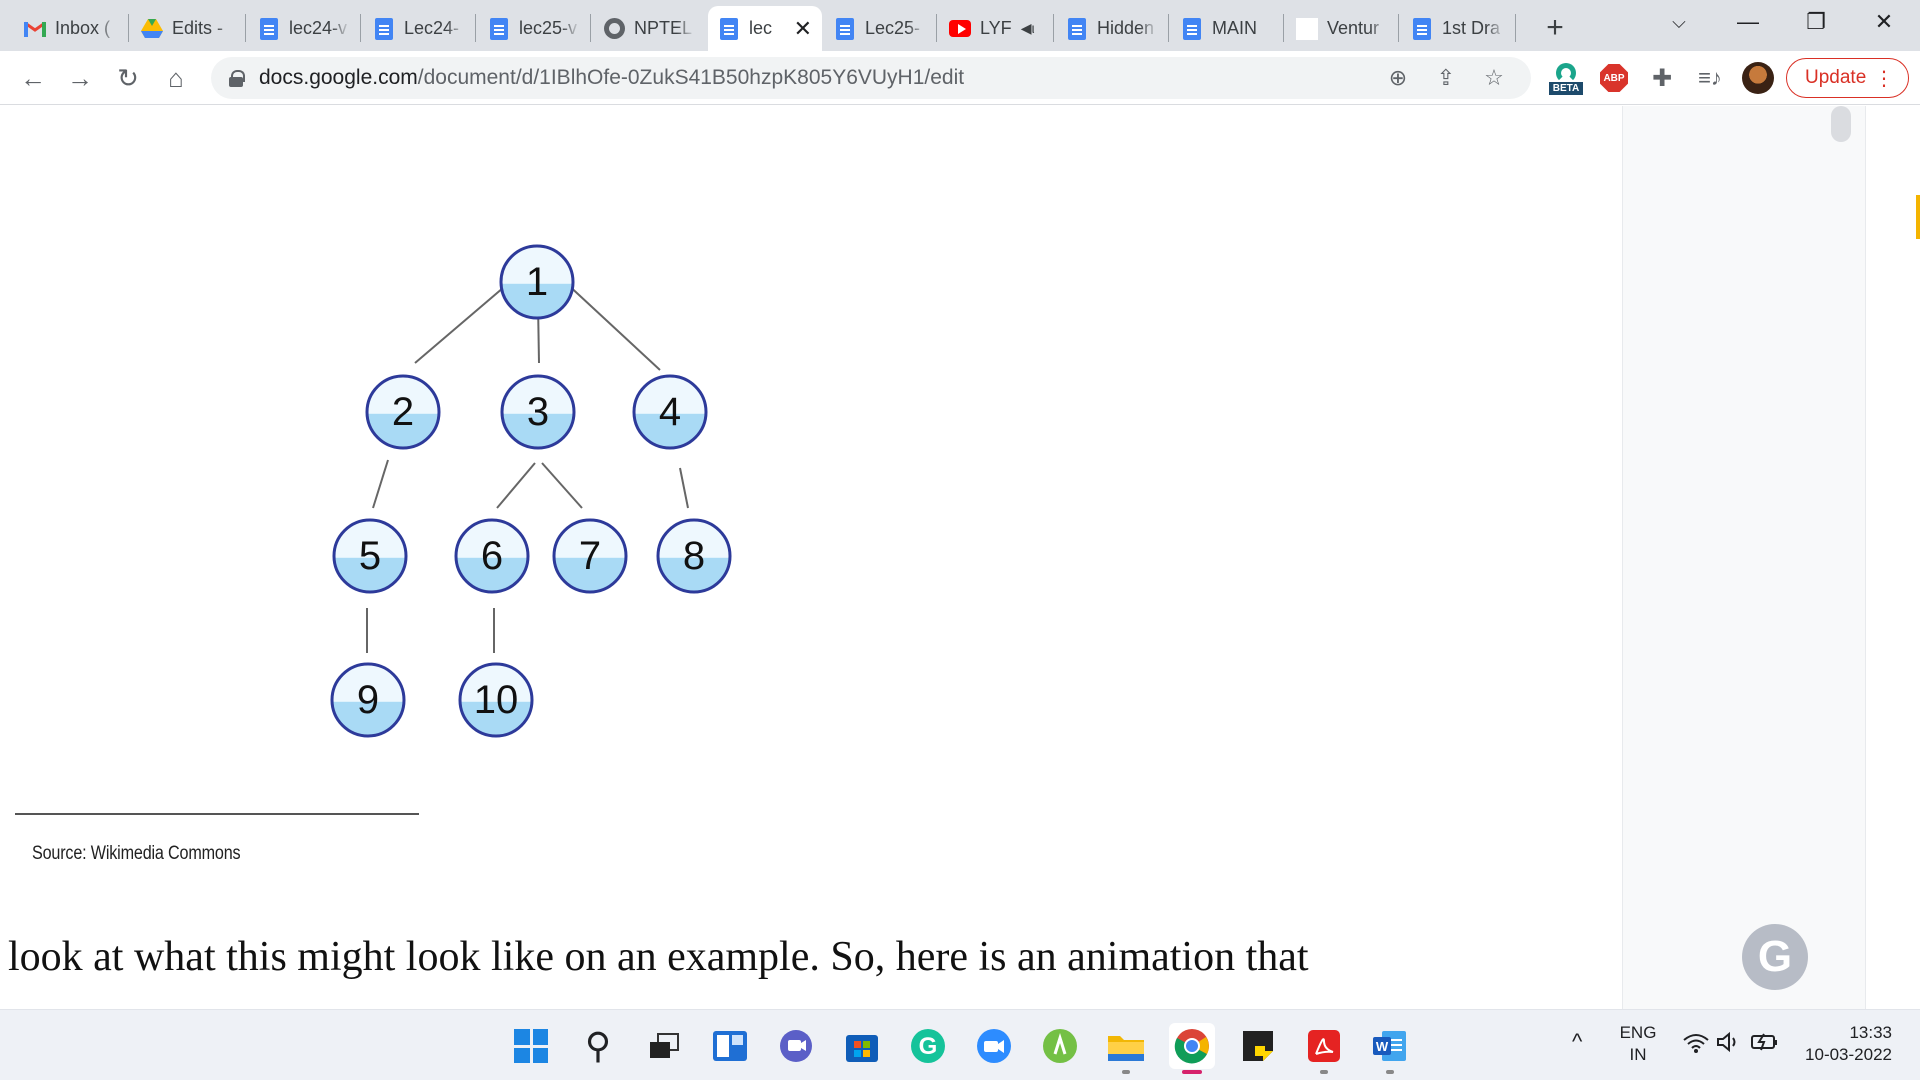 Image resolution: width=1920 pixels, height=1080 pixels. I want to click on zoom-icon, so click(994, 1046).